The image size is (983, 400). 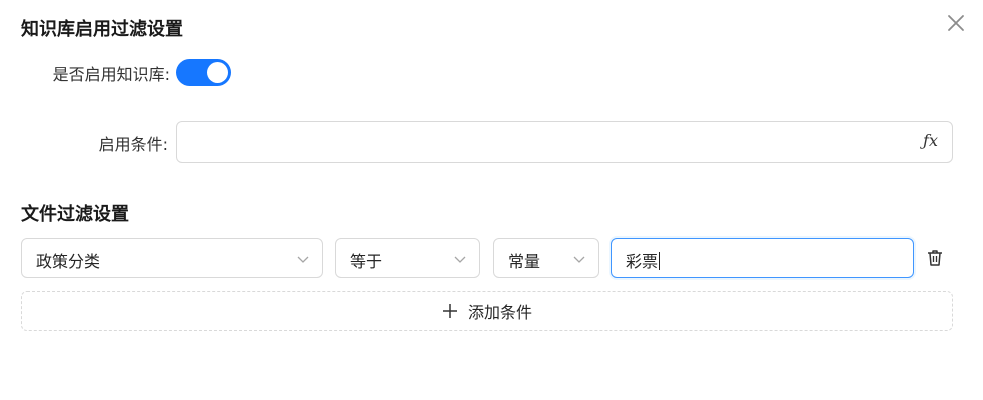 What do you see at coordinates (203, 72) in the screenshot?
I see `kb-enable-switch` at bounding box center [203, 72].